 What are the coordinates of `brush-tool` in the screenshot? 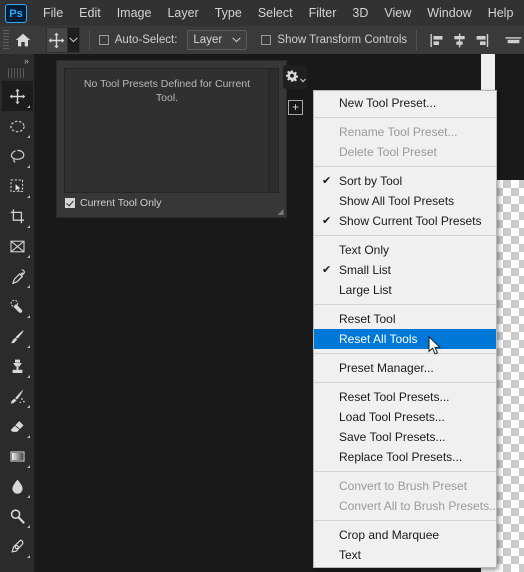 It's located at (17, 336).